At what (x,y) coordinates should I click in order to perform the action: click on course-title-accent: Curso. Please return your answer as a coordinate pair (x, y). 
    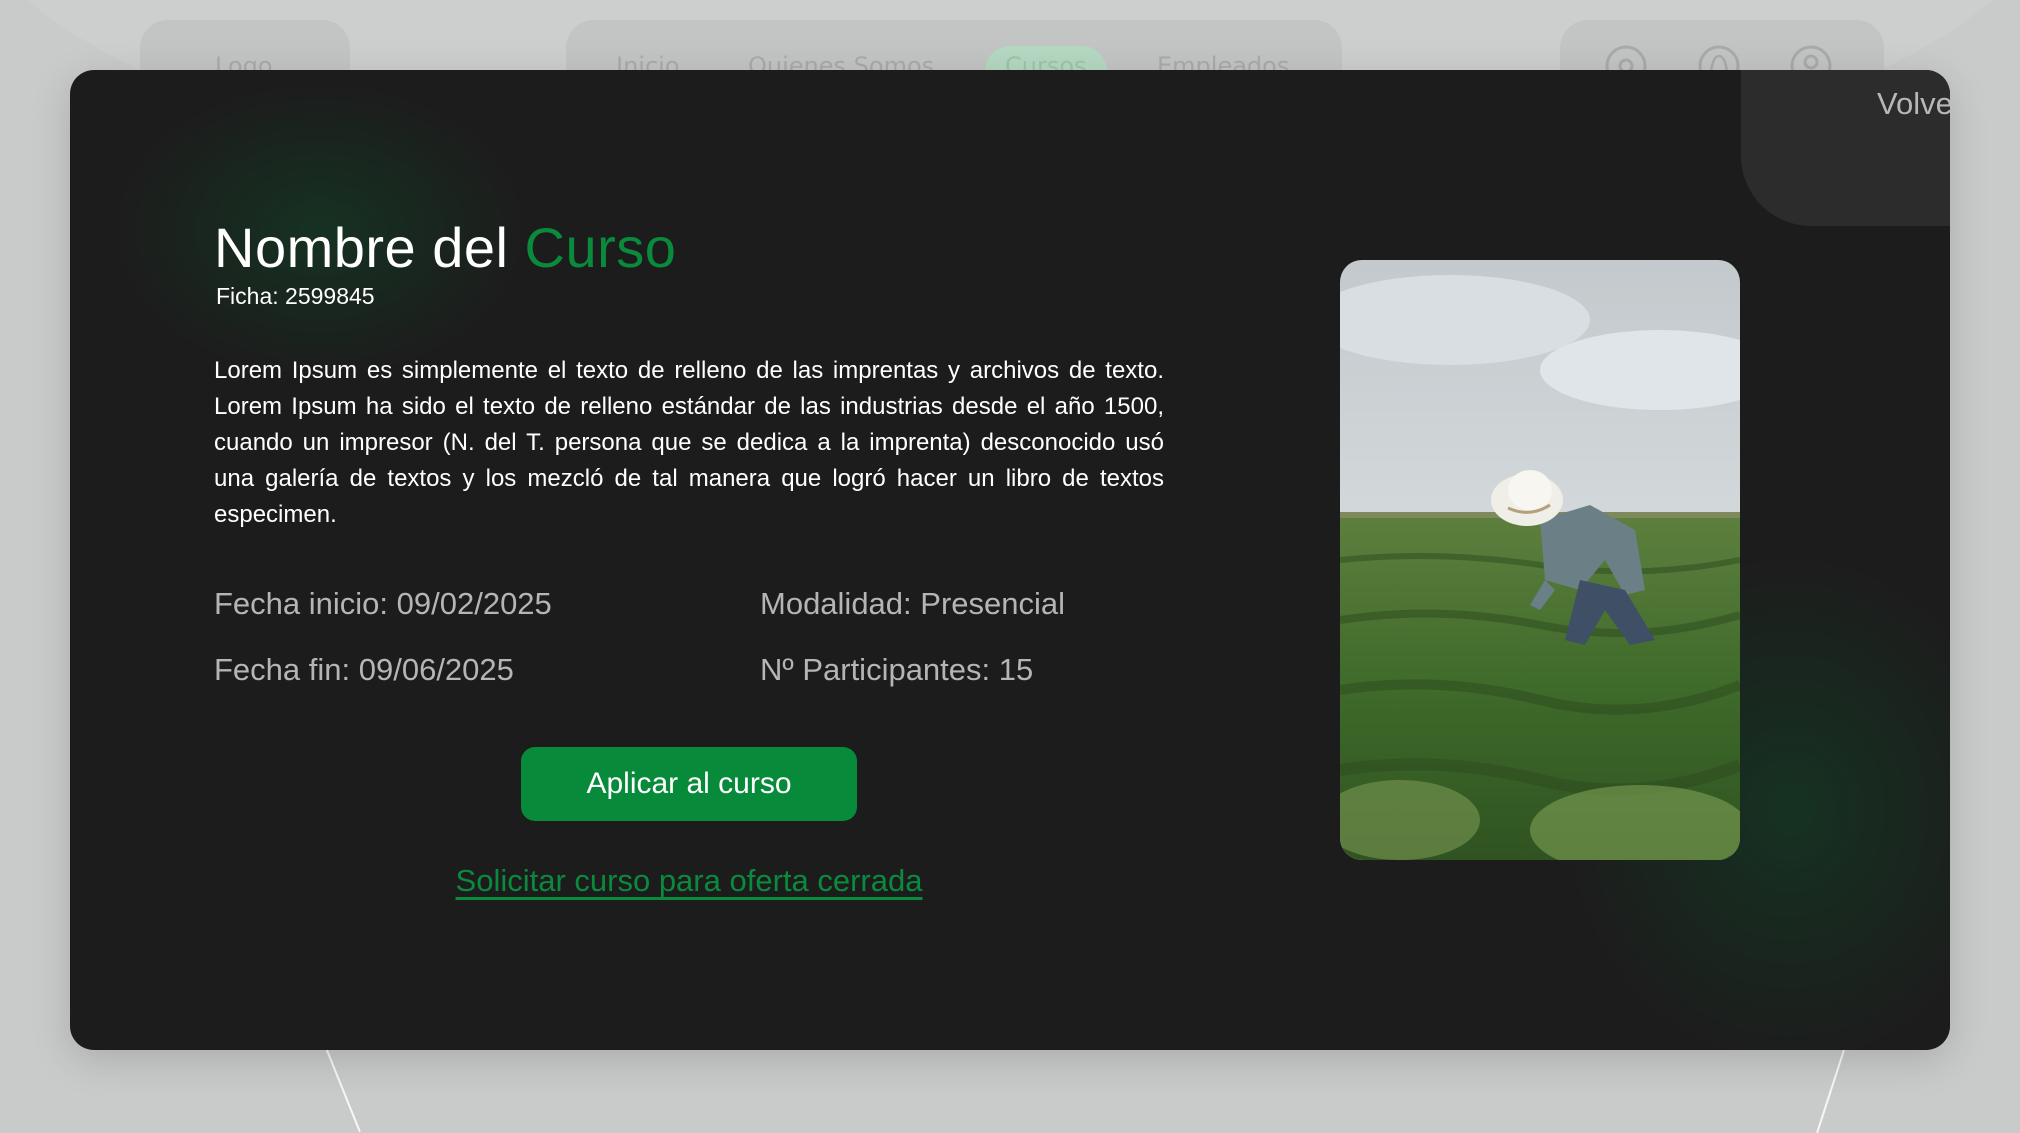
    Looking at the image, I should click on (600, 247).